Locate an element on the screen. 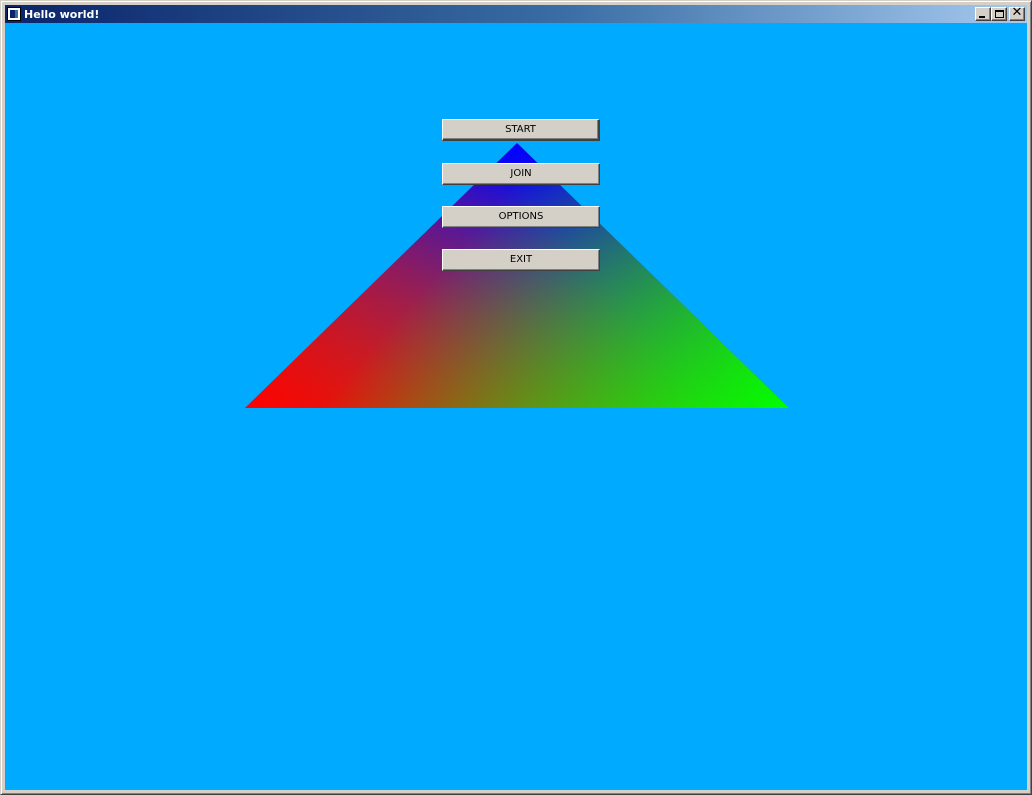 This screenshot has width=1032, height=795. maximize-icon is located at coordinates (999, 14).